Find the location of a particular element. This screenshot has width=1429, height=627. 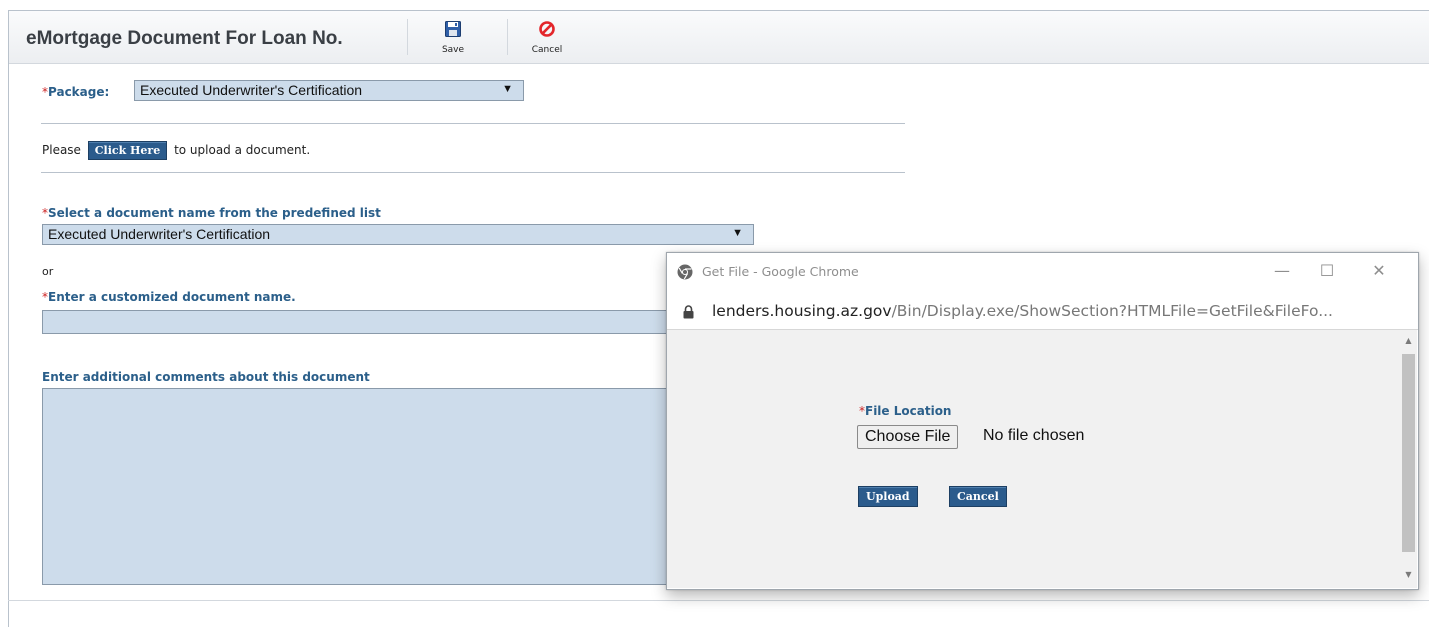

choose-file-button: Choose File is located at coordinates (908, 437).